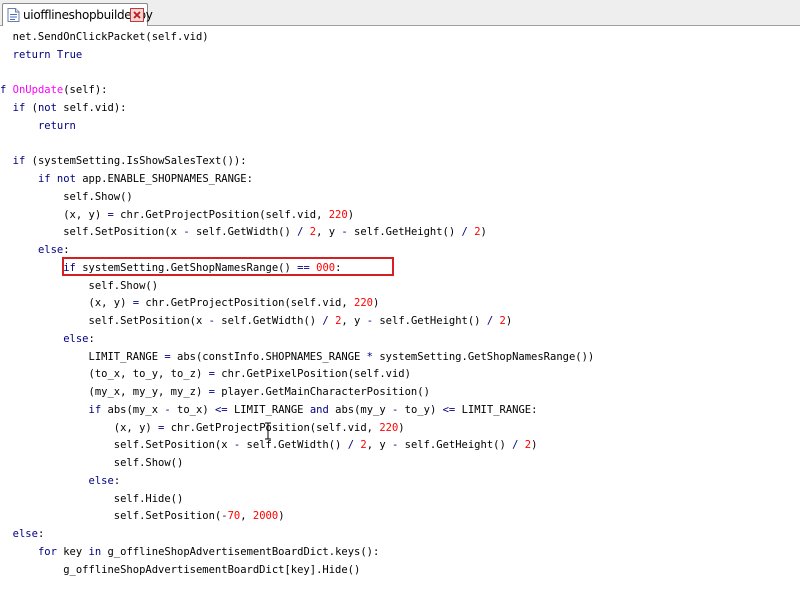 The image size is (800, 600). What do you see at coordinates (297, 517) in the screenshot?
I see `code-line: self.SetPosition(-70, 2000)` at bounding box center [297, 517].